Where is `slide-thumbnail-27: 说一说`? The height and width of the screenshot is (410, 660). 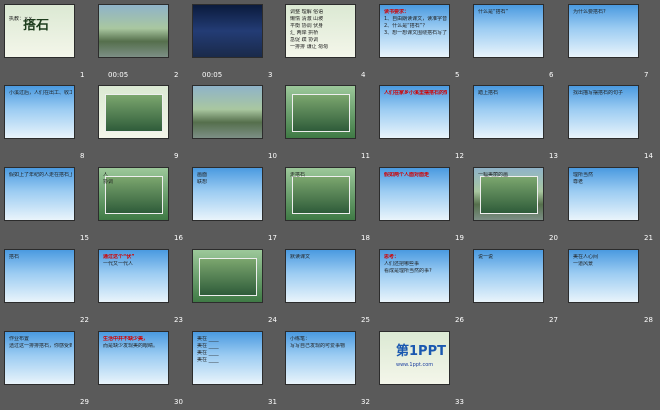 slide-thumbnail-27: 说一说 is located at coordinates (508, 276).